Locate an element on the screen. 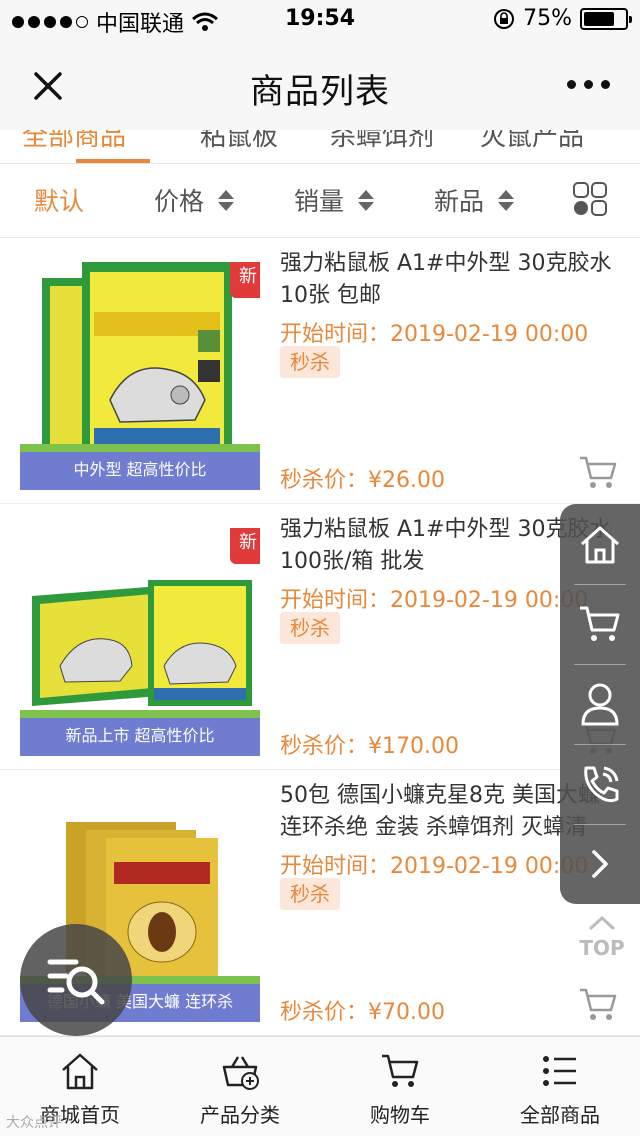  user-icon is located at coordinates (600, 704).